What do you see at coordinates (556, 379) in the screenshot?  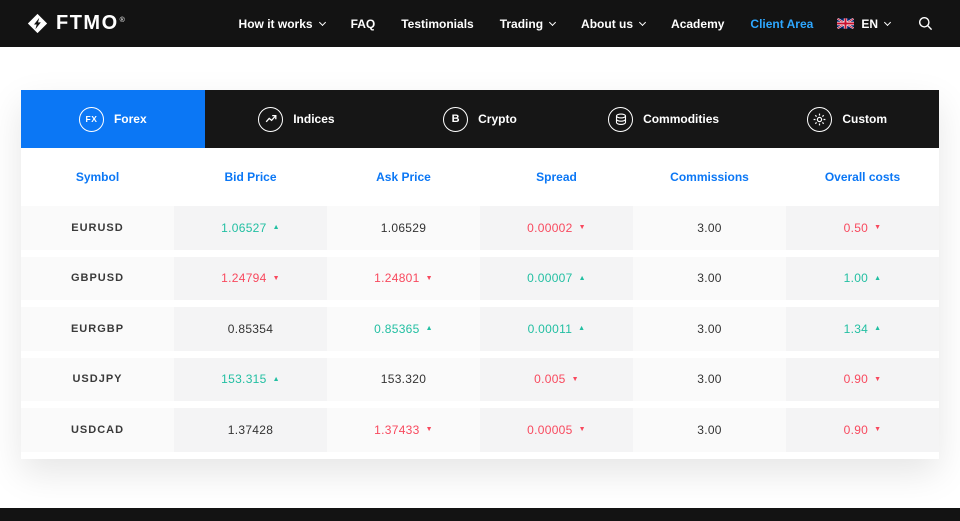 I see `spread-cell: 0.005 ▼` at bounding box center [556, 379].